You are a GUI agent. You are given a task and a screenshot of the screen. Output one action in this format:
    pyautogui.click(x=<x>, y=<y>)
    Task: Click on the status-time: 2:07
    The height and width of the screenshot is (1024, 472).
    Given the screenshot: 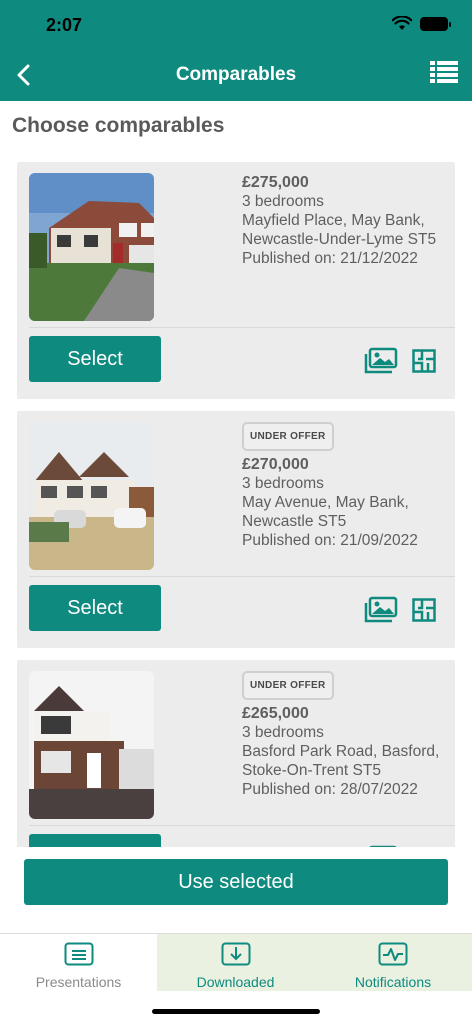 What is the action you would take?
    pyautogui.click(x=64, y=25)
    